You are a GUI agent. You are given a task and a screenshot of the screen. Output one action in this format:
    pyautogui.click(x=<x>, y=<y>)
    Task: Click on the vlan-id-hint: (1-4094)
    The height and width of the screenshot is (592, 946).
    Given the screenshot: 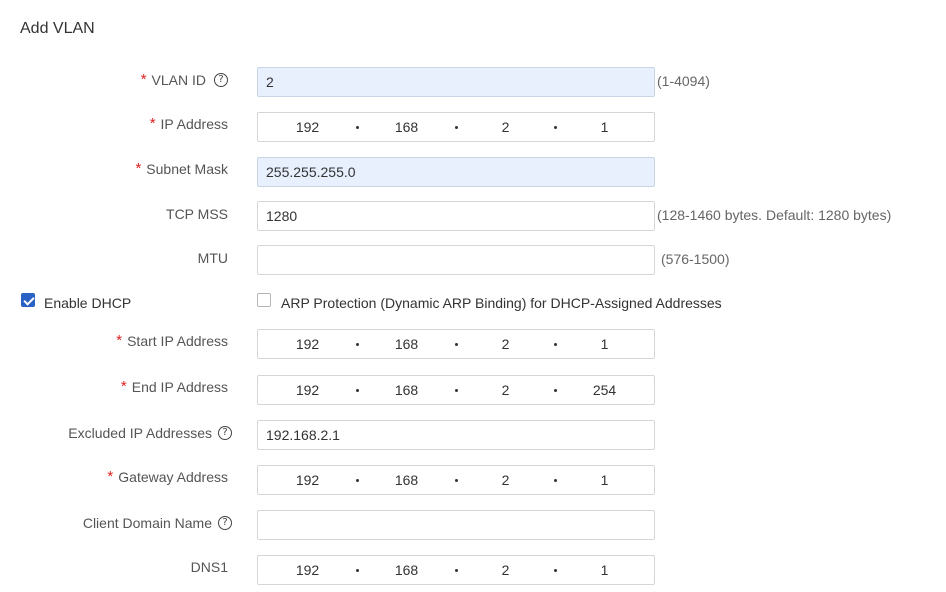 What is the action you would take?
    pyautogui.click(x=683, y=81)
    